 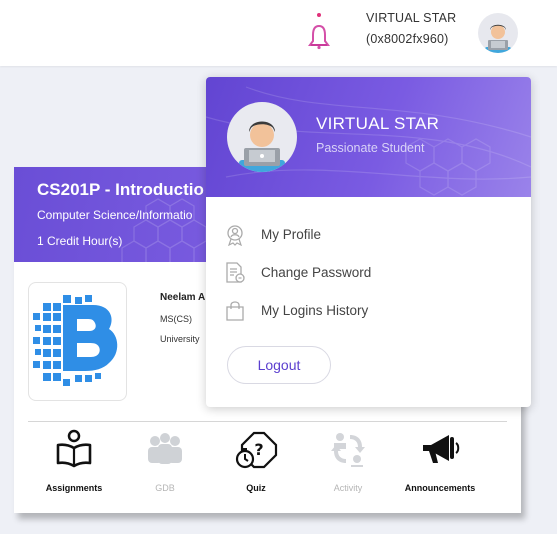 What do you see at coordinates (165, 448) in the screenshot?
I see `group-icon` at bounding box center [165, 448].